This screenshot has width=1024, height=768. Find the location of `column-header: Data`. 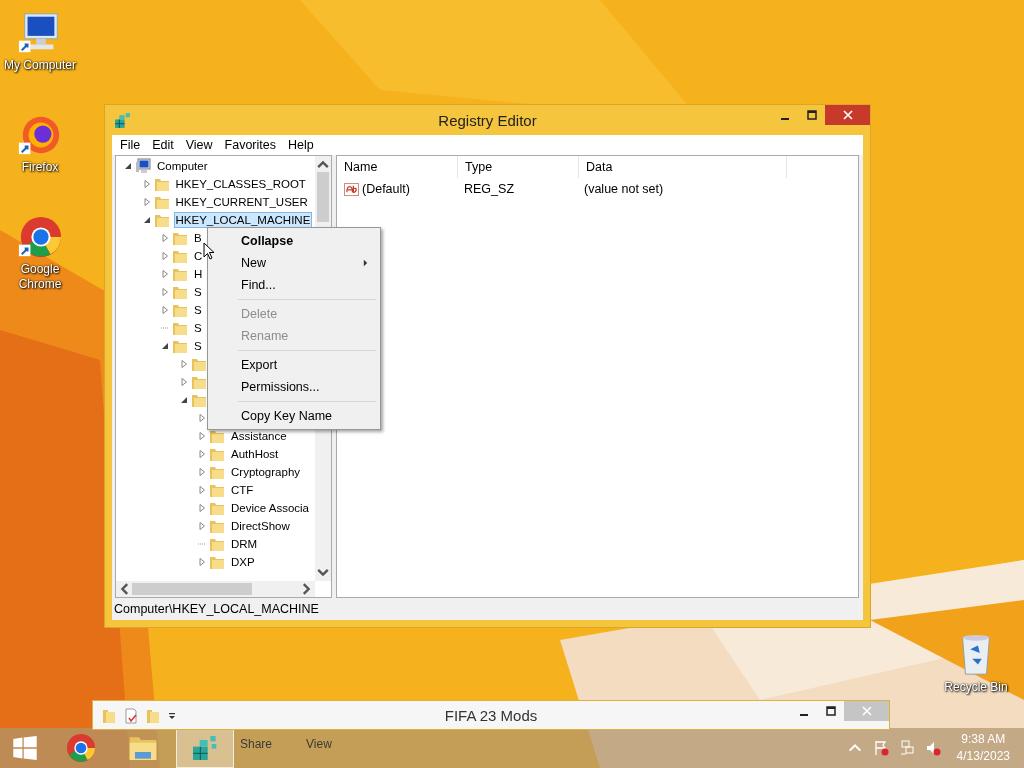

column-header: Data is located at coordinates (683, 167).